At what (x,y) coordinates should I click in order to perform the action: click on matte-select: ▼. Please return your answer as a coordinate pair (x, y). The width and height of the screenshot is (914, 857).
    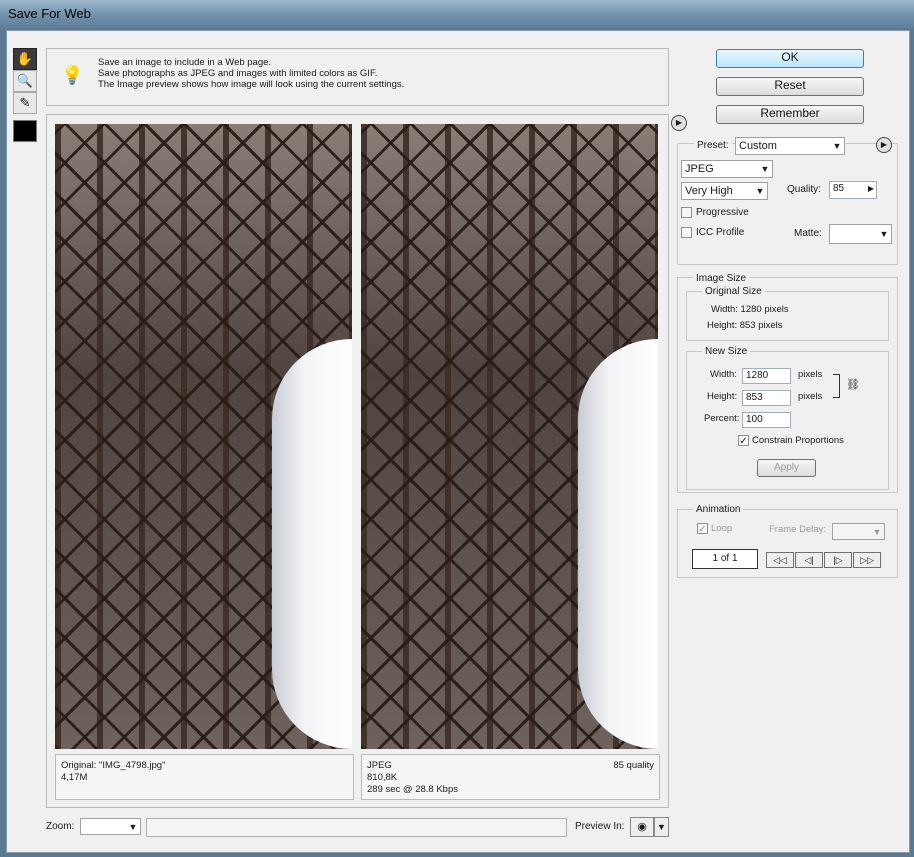
    Looking at the image, I should click on (860, 234).